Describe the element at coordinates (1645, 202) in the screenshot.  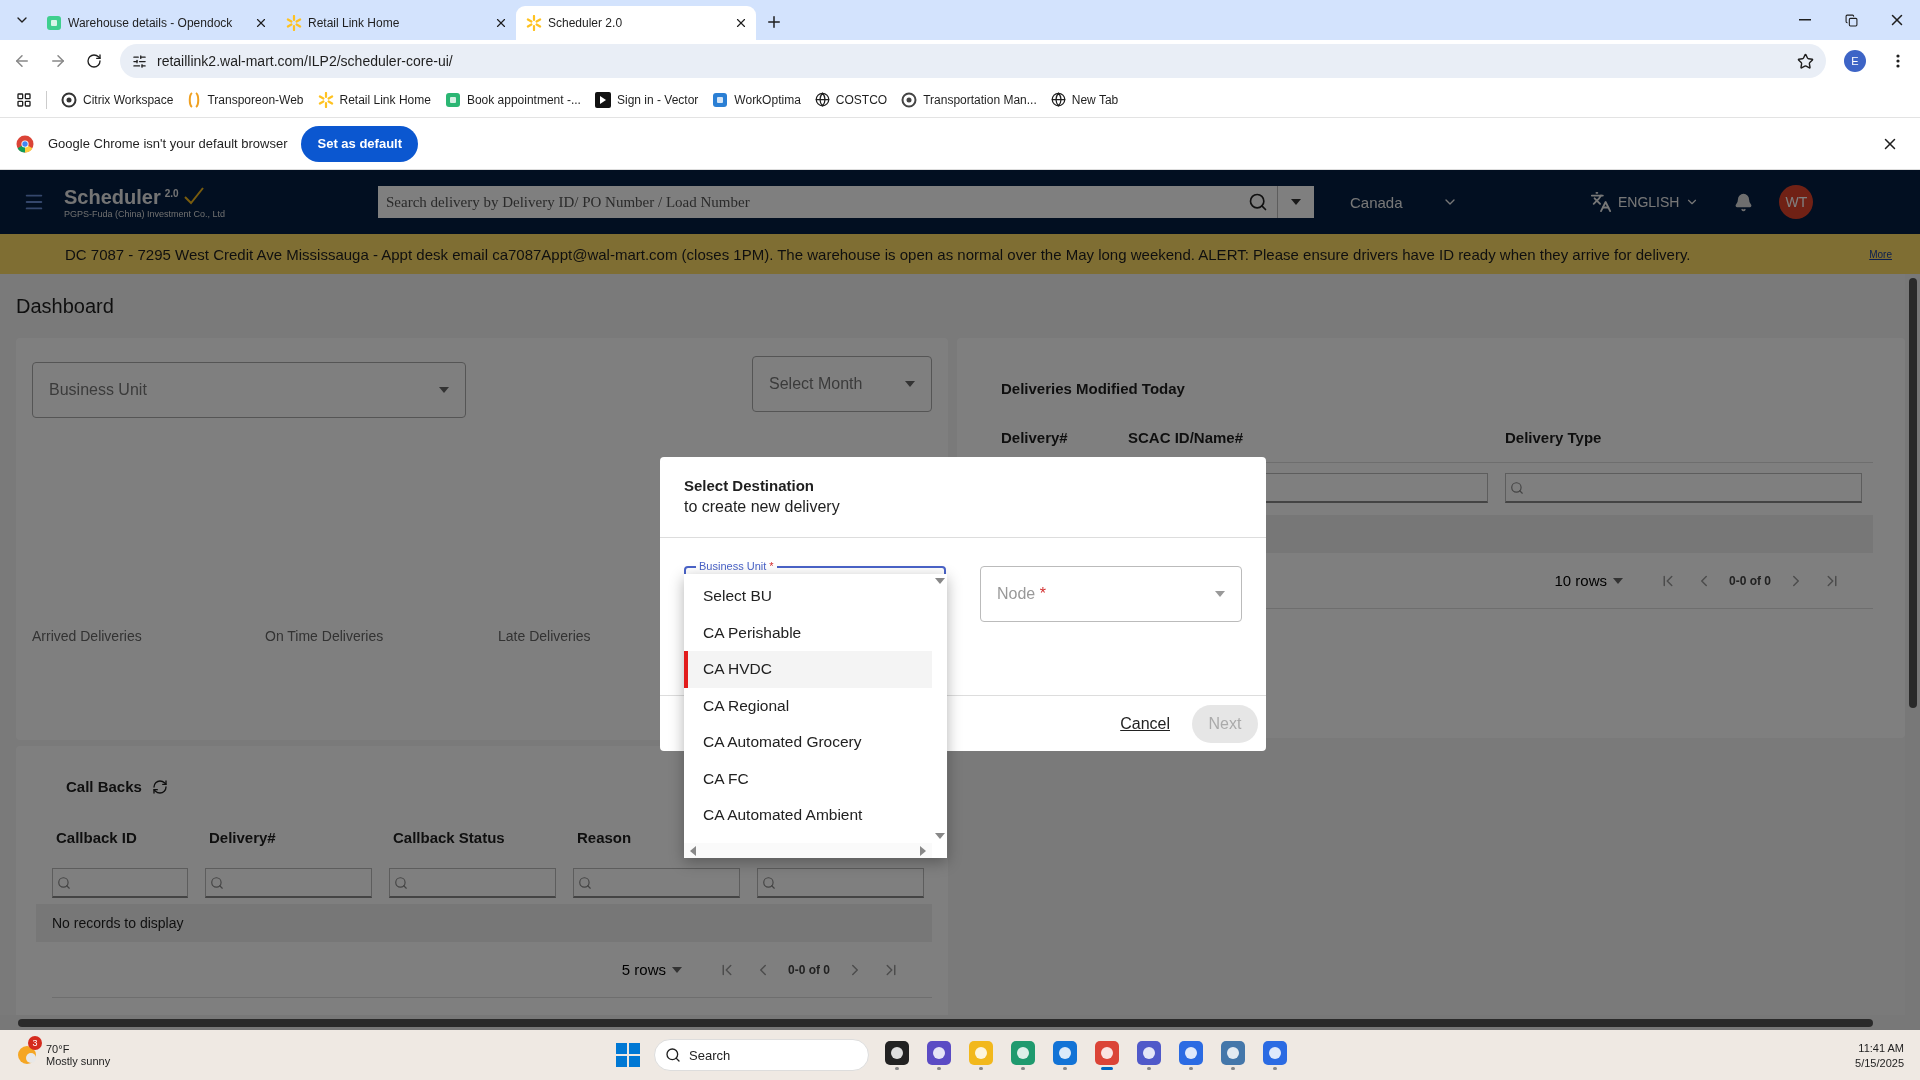
I see `language-select: ENGLISH` at that location.